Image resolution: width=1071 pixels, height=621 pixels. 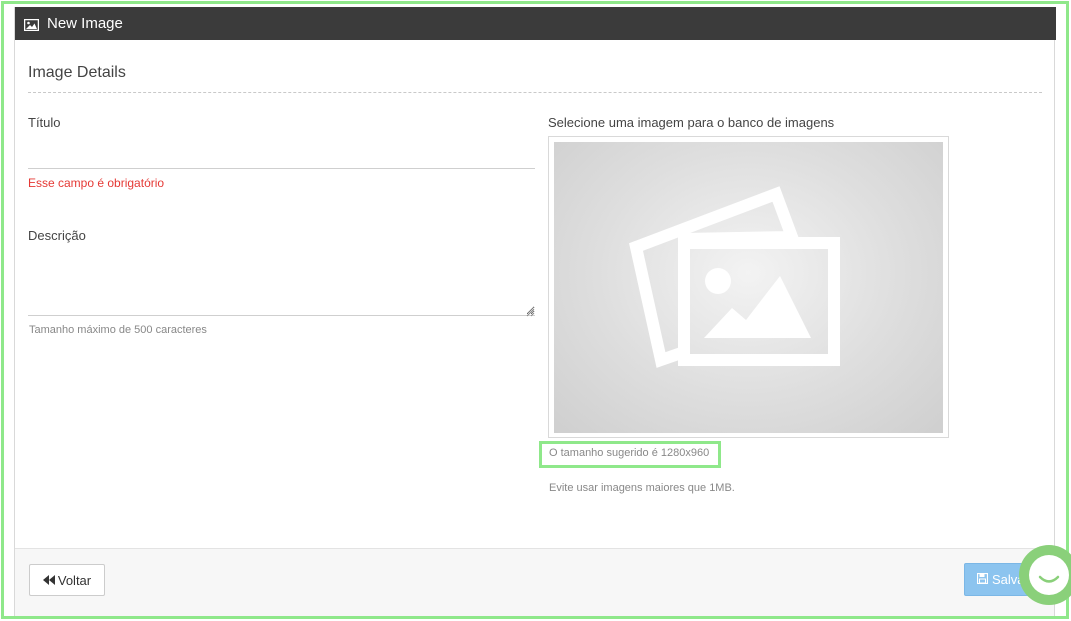 What do you see at coordinates (629, 453) in the screenshot?
I see `image-size-hint: O tamanho sugerido é 1280x960` at bounding box center [629, 453].